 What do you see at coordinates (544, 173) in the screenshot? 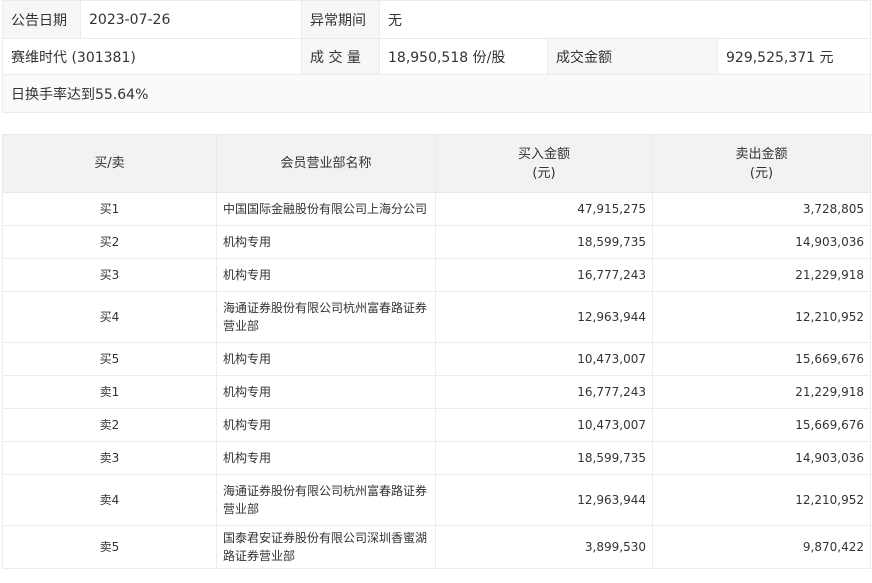
I see `buy-header-line2: (元)` at bounding box center [544, 173].